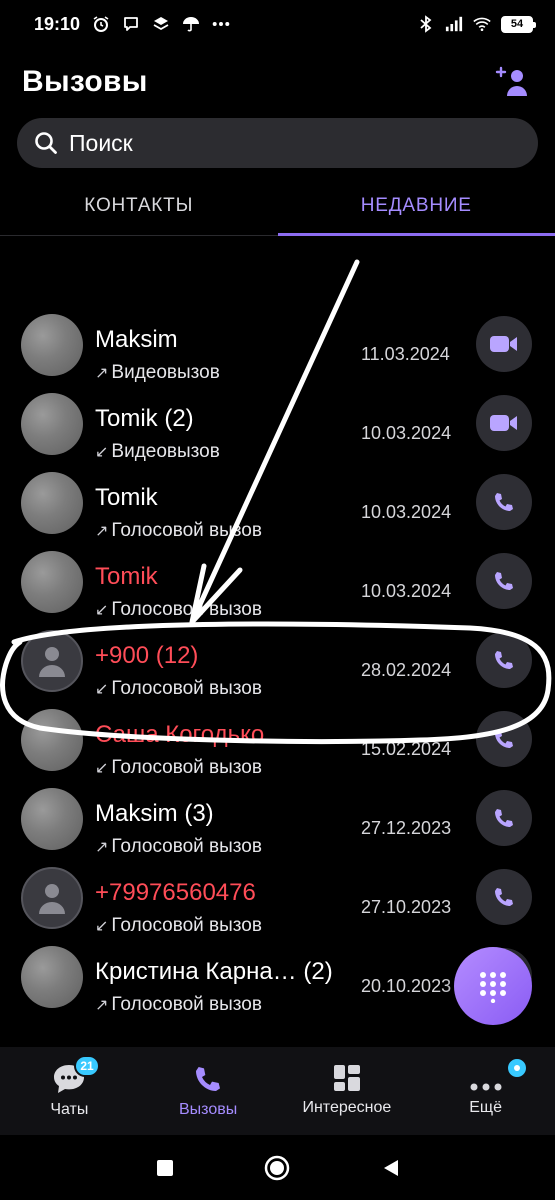  I want to click on call-date: 15.02.2024, so click(406, 749).